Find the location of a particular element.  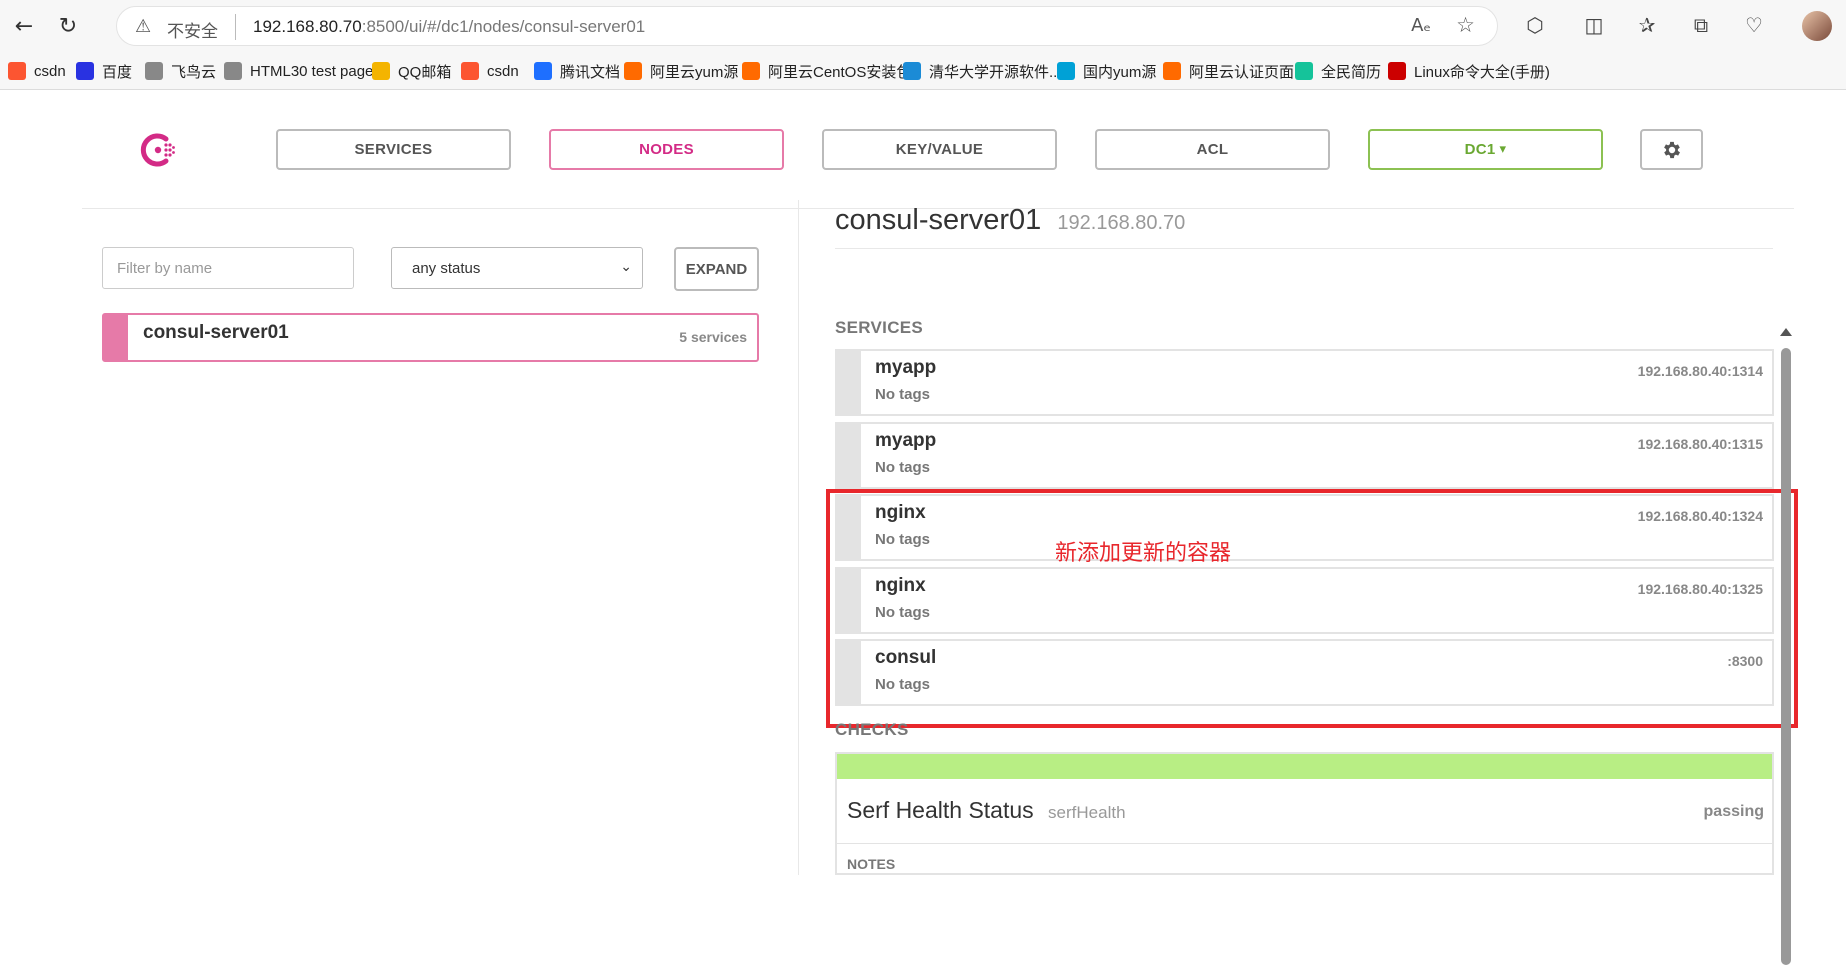

gear-icon is located at coordinates (1671, 149).